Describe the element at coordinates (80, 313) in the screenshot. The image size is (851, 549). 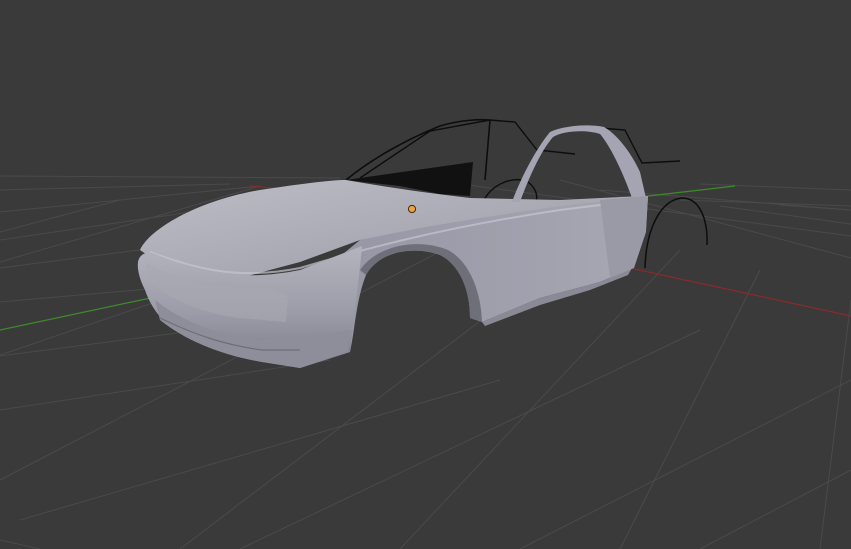
I see `y-axis-line` at that location.